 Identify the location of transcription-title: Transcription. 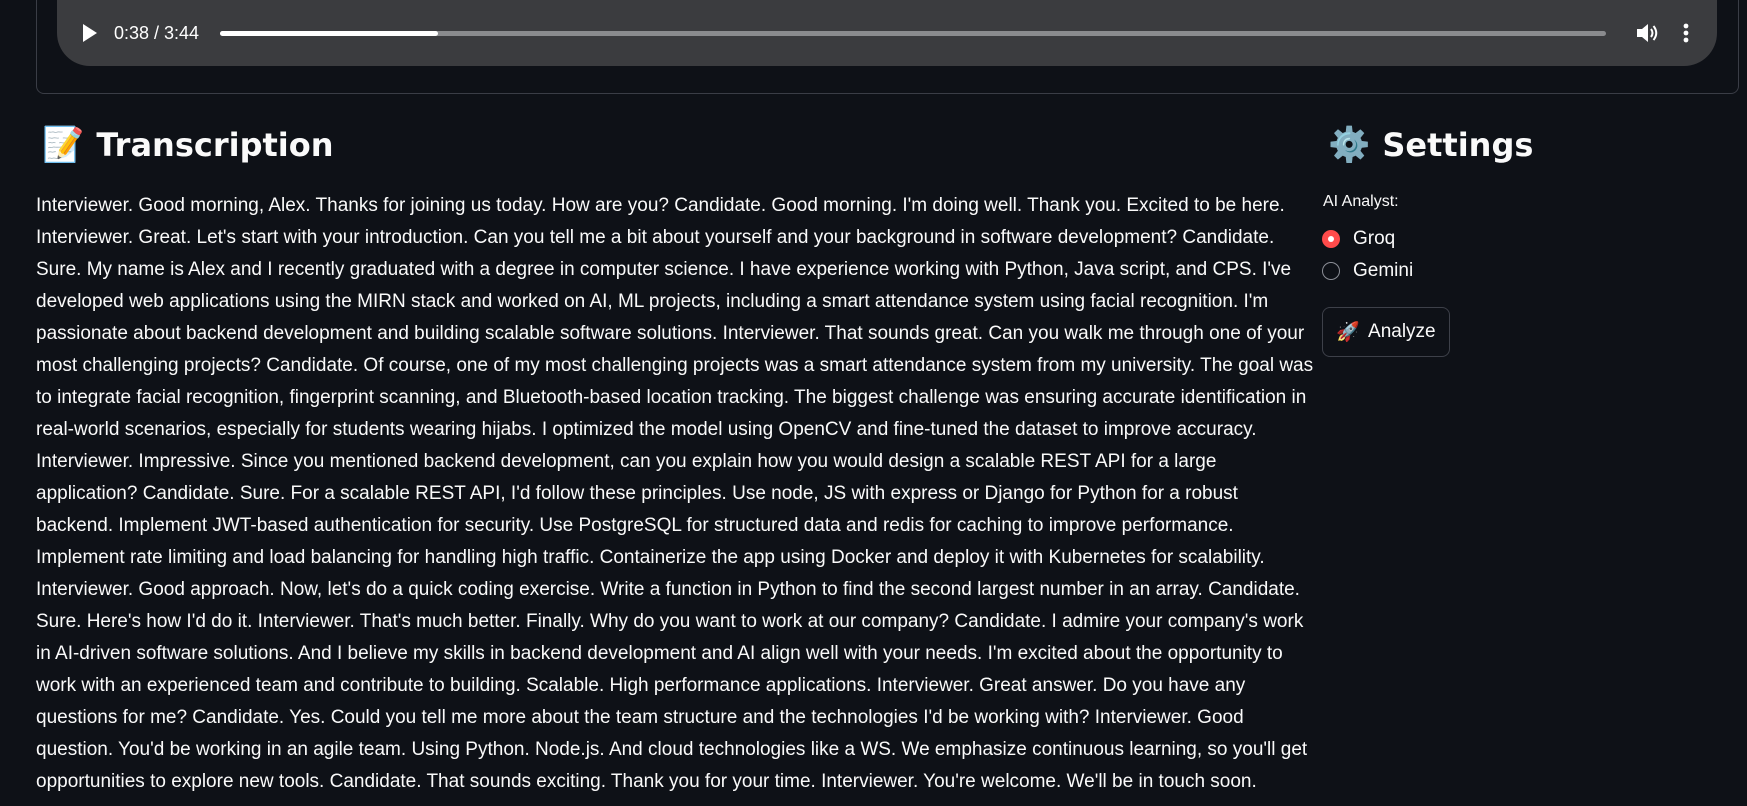
(215, 145).